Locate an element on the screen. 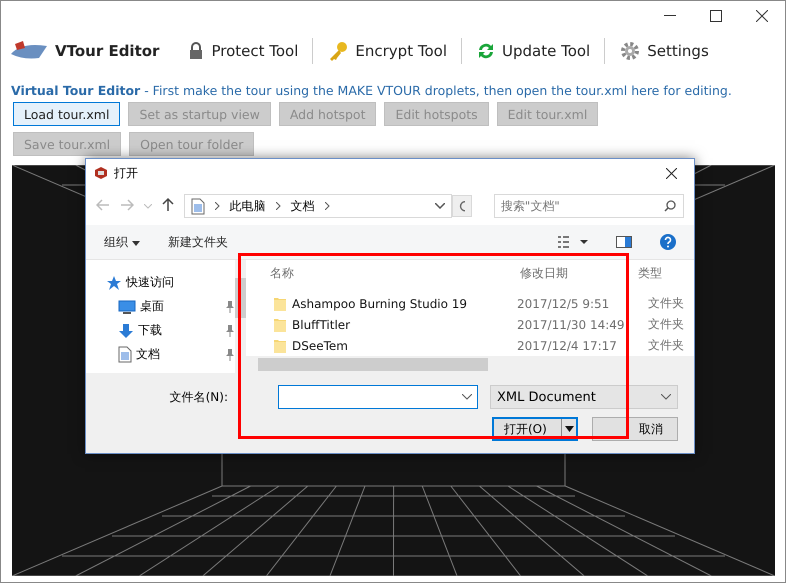  nav-item: 桌面 is located at coordinates (176, 306).